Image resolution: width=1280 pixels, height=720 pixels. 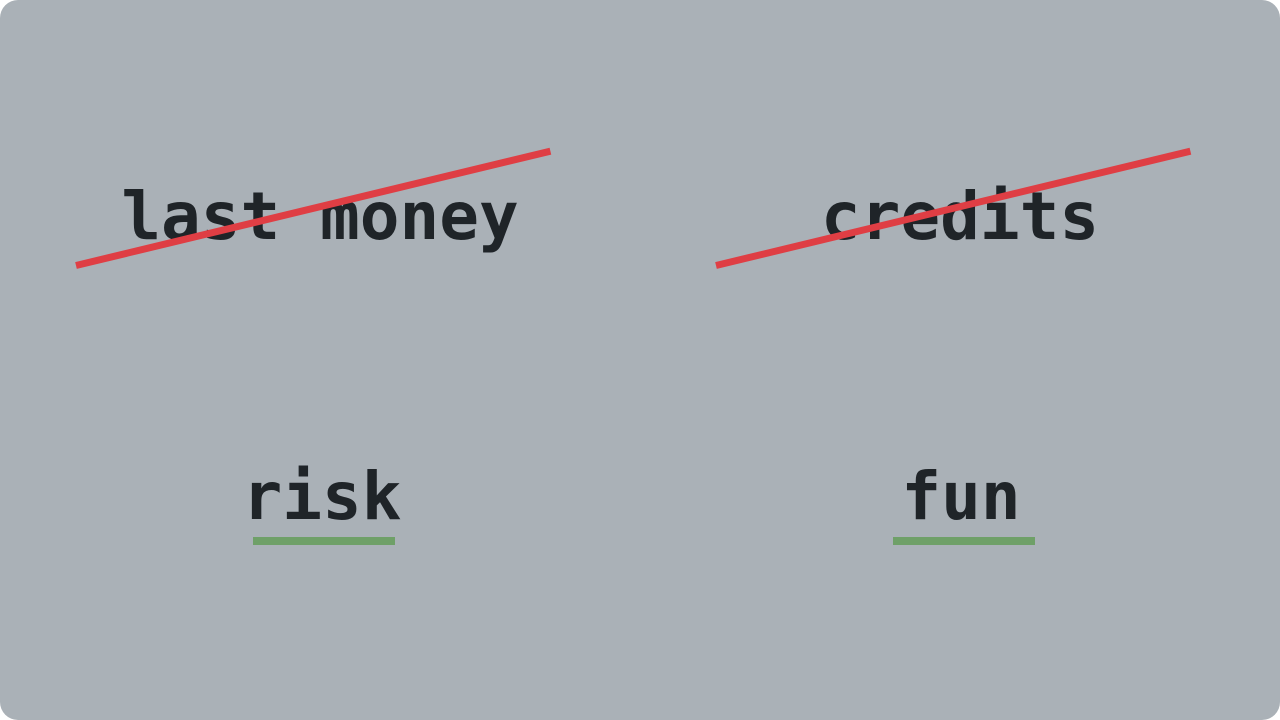 What do you see at coordinates (324, 541) in the screenshot?
I see `underline-risk` at bounding box center [324, 541].